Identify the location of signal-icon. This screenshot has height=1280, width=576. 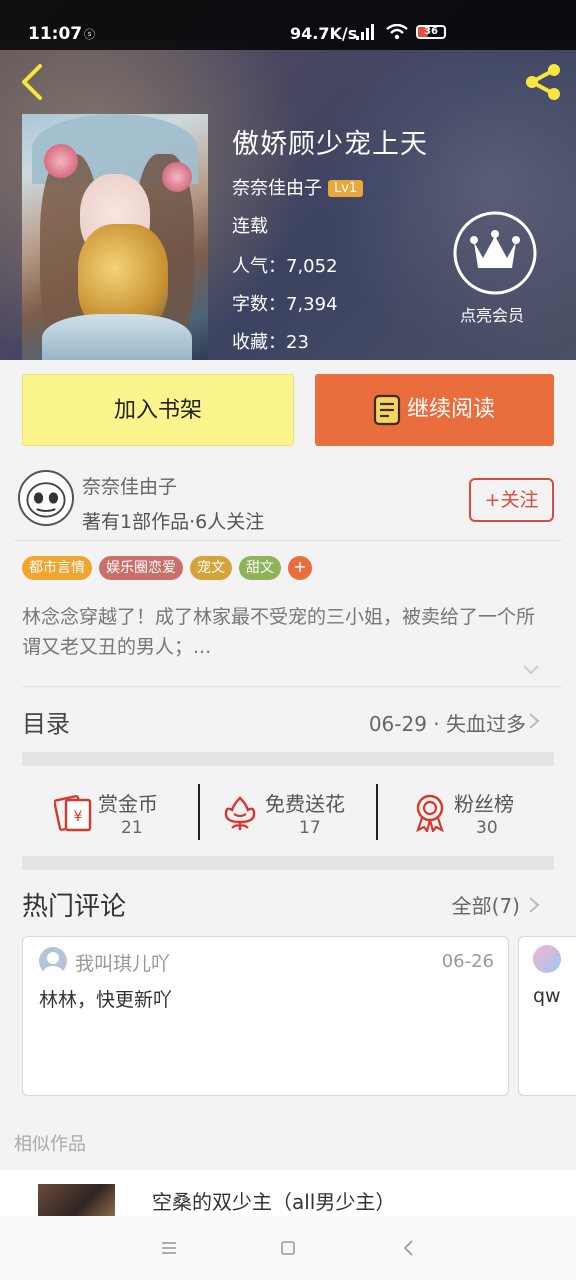
(366, 32).